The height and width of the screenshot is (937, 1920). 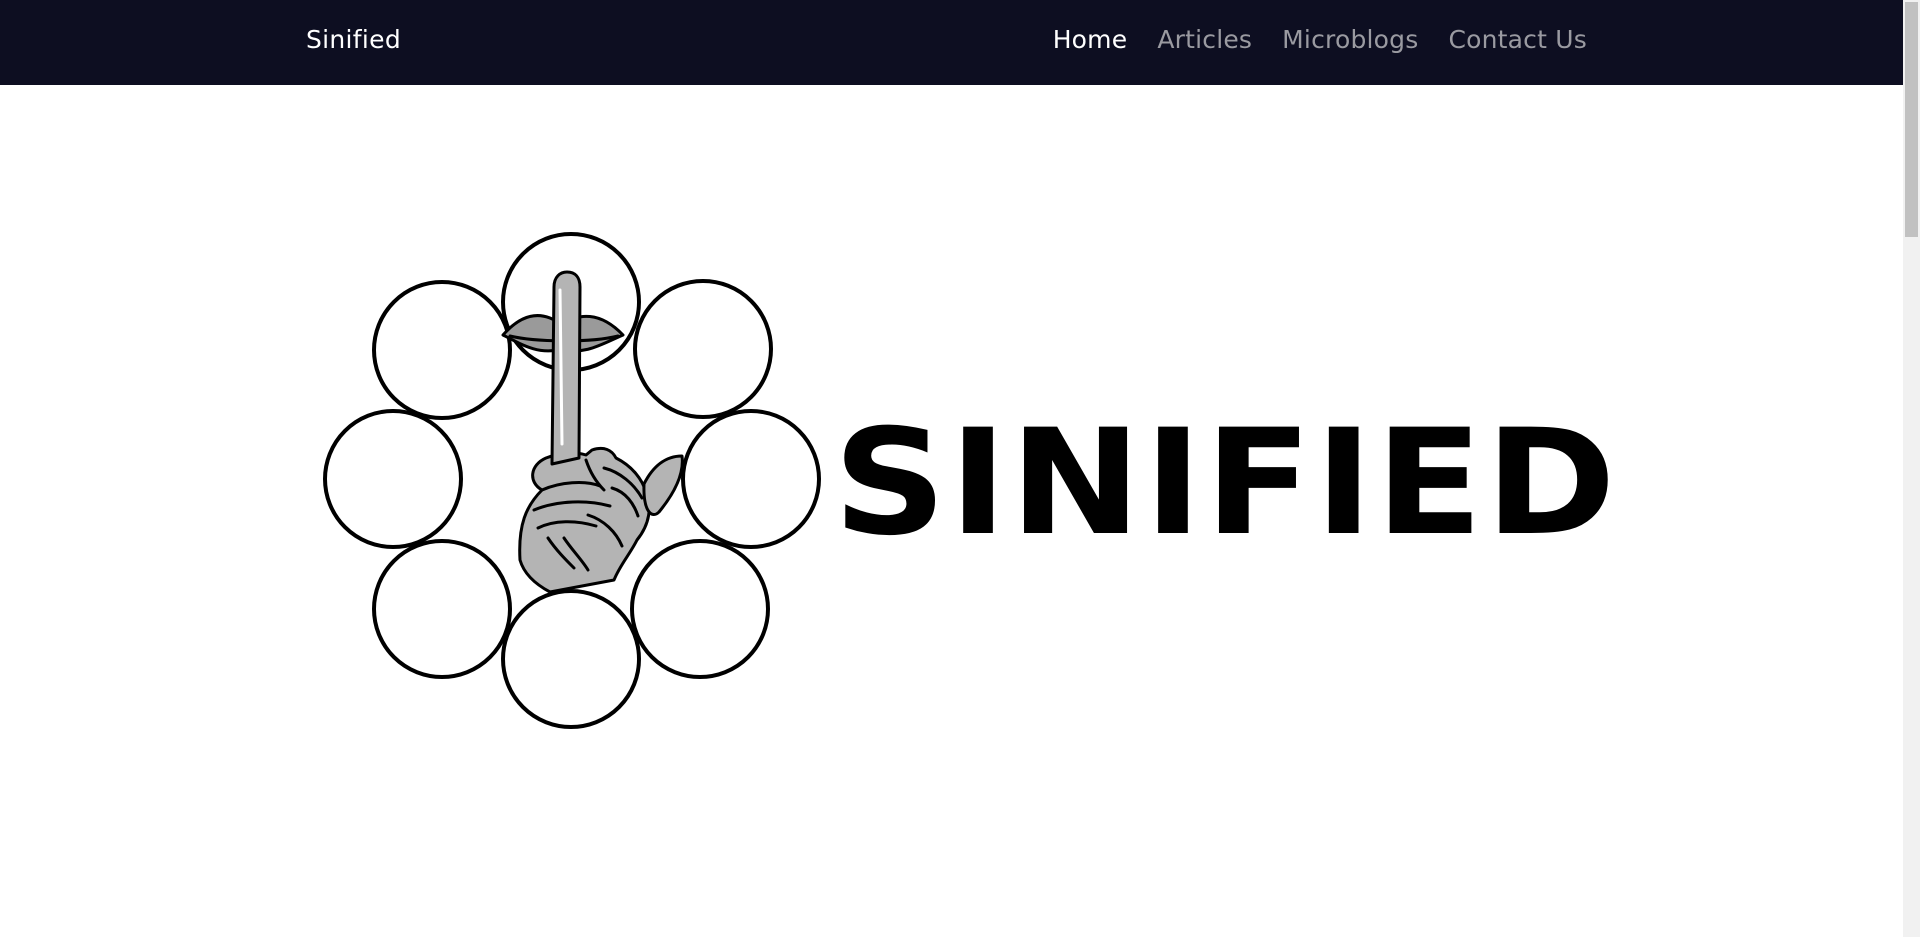 What do you see at coordinates (1517, 39) in the screenshot?
I see `nav-contact-us: Contact Us` at bounding box center [1517, 39].